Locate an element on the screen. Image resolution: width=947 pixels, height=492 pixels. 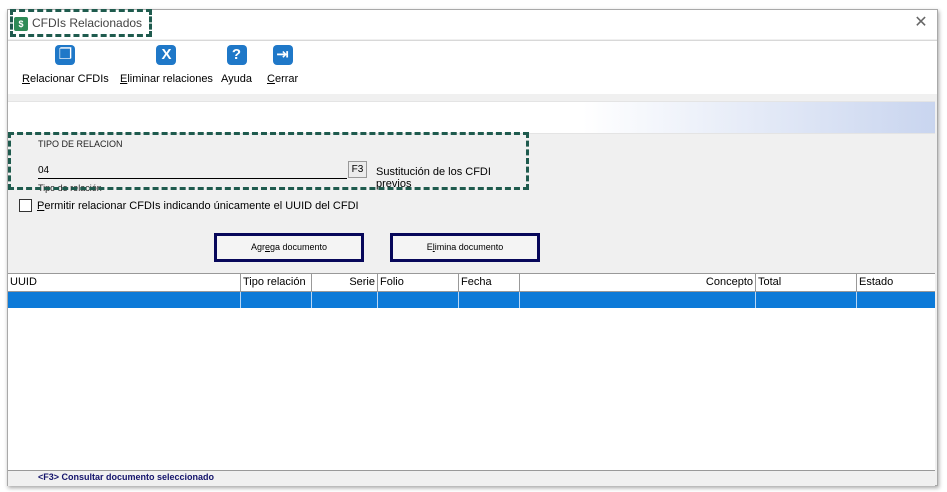
column-header-estado: Estado is located at coordinates (896, 282).